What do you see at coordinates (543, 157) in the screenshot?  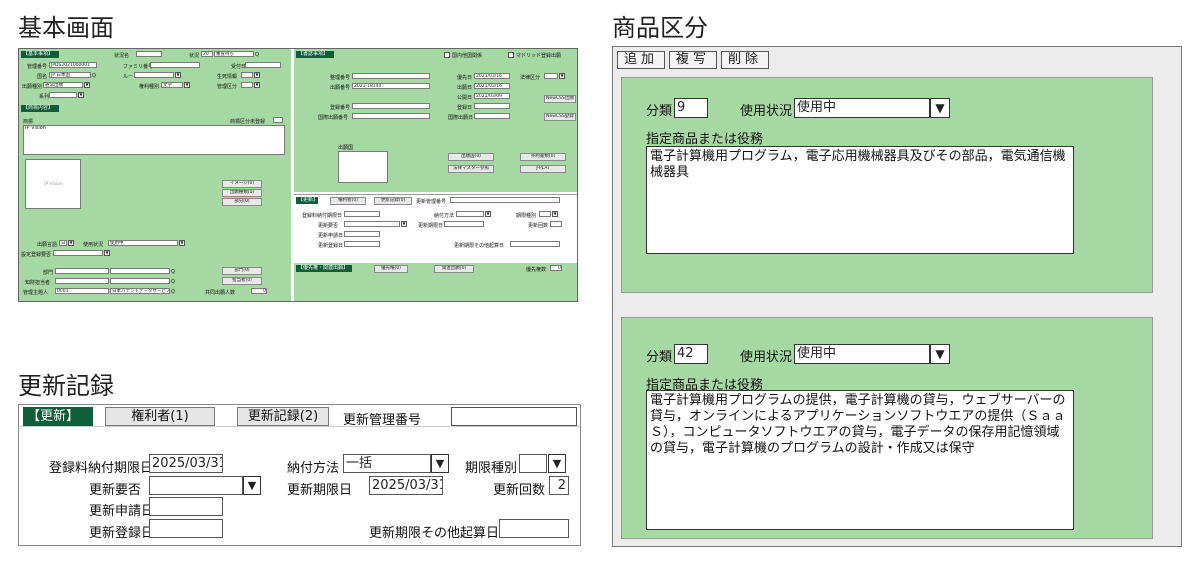 I see `law-button: 条約書類(0)` at bounding box center [543, 157].